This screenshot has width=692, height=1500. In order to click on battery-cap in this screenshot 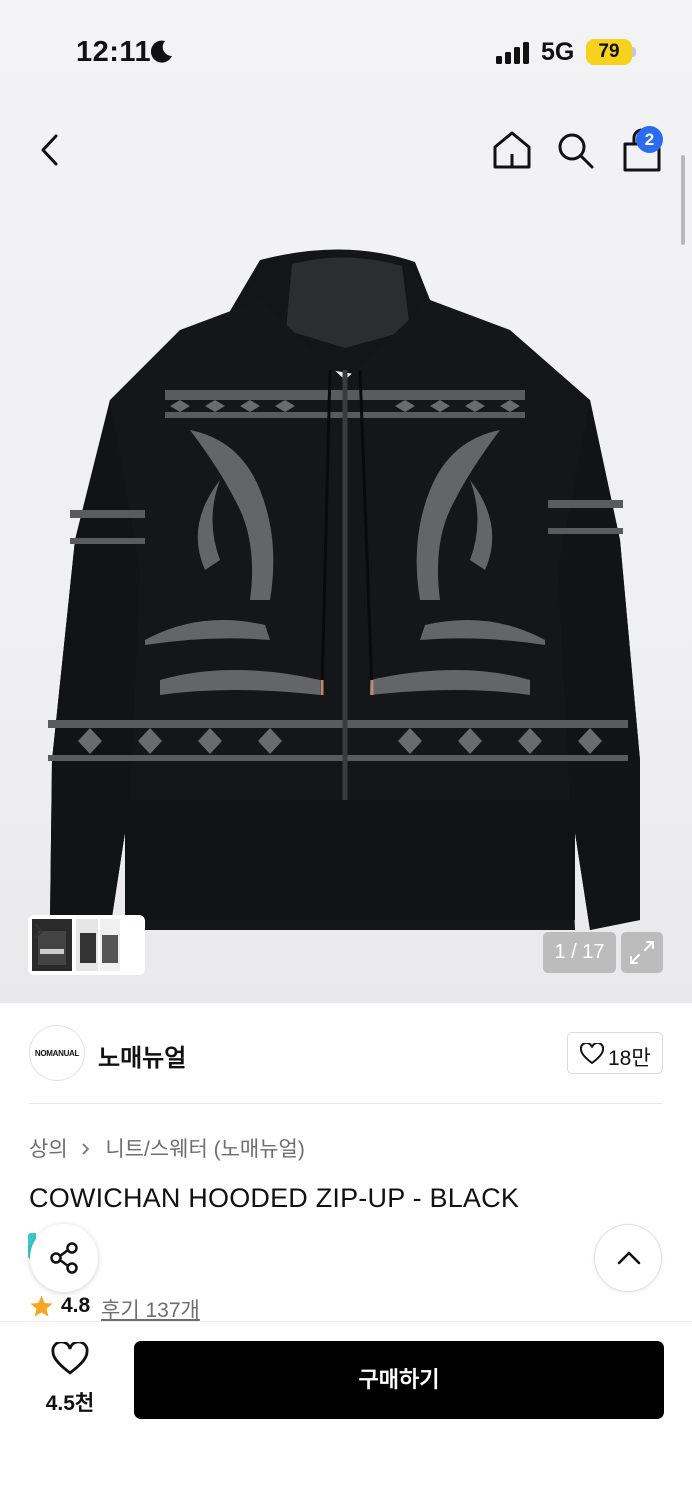, I will do `click(634, 52)`.